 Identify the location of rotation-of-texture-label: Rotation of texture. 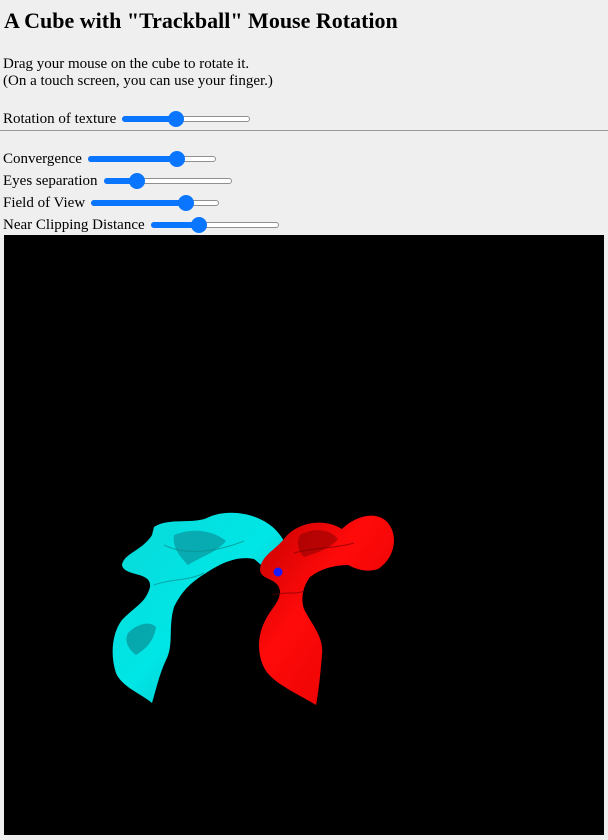
(60, 118).